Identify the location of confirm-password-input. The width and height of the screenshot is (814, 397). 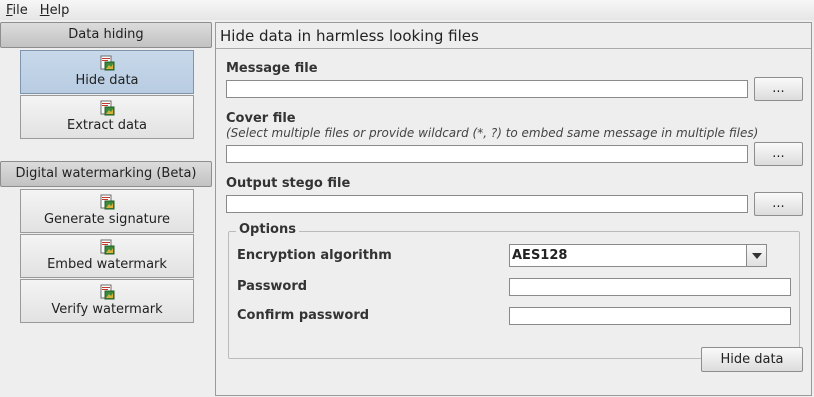
(650, 316).